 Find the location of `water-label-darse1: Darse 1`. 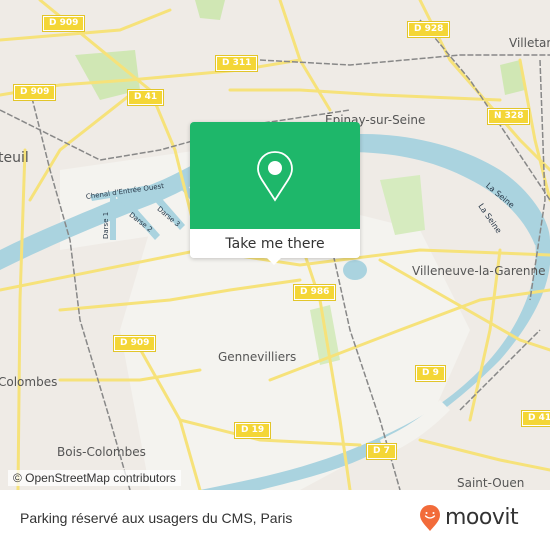

water-label-darse1: Darse 1 is located at coordinates (106, 225).